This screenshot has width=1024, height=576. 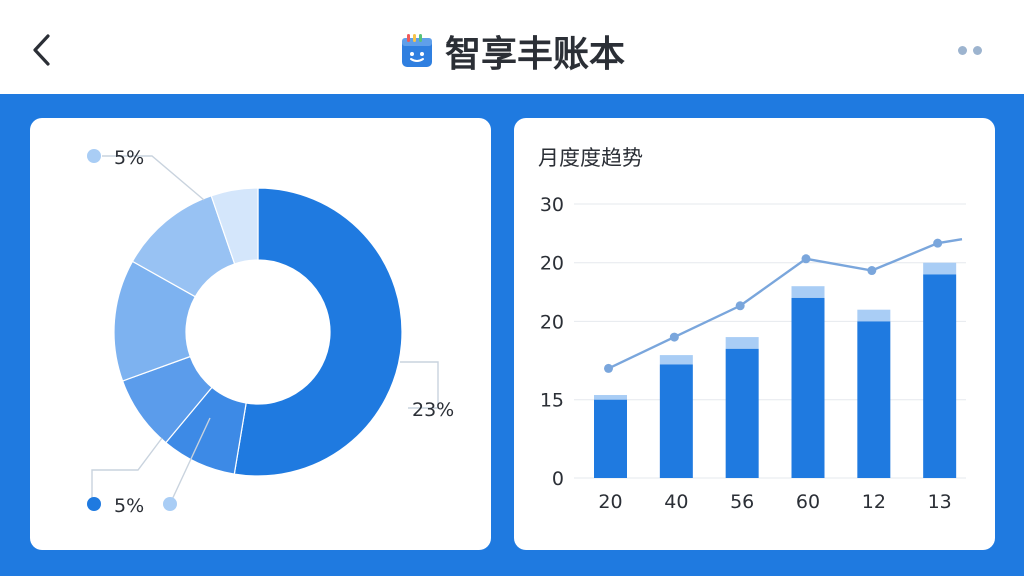 What do you see at coordinates (558, 479) in the screenshot?
I see `y-tick-label: 0` at bounding box center [558, 479].